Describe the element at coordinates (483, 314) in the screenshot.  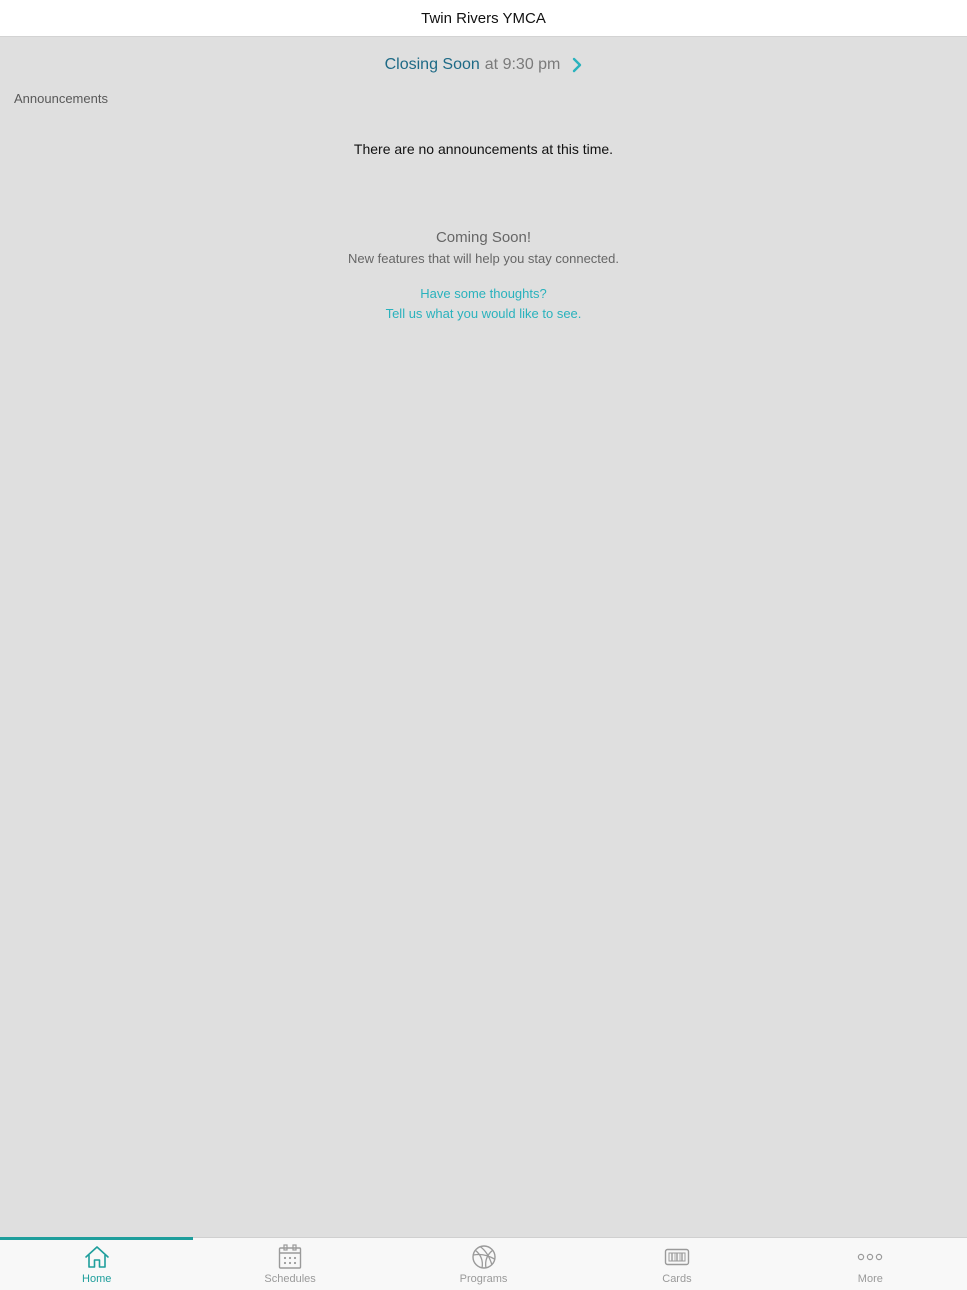
I see `feedback-link-line2: Tell us what you would like to see.` at that location.